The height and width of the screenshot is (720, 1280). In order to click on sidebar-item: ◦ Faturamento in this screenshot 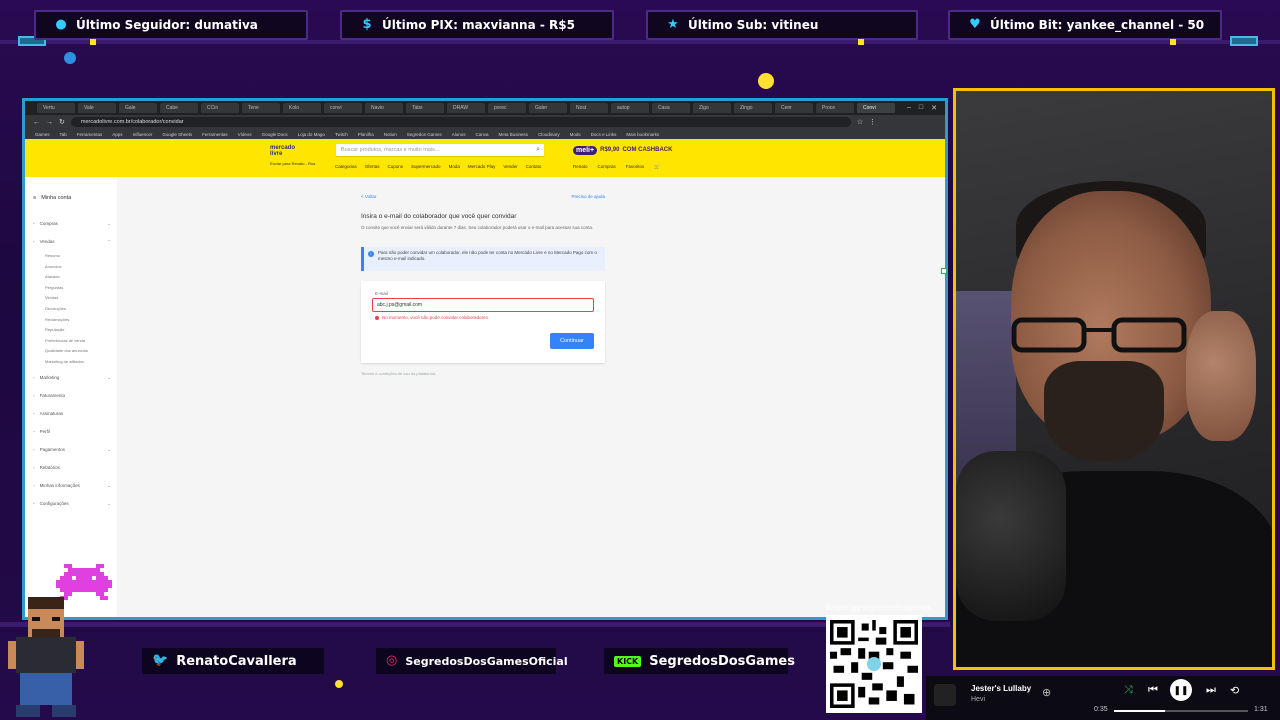, I will do `click(72, 395)`.